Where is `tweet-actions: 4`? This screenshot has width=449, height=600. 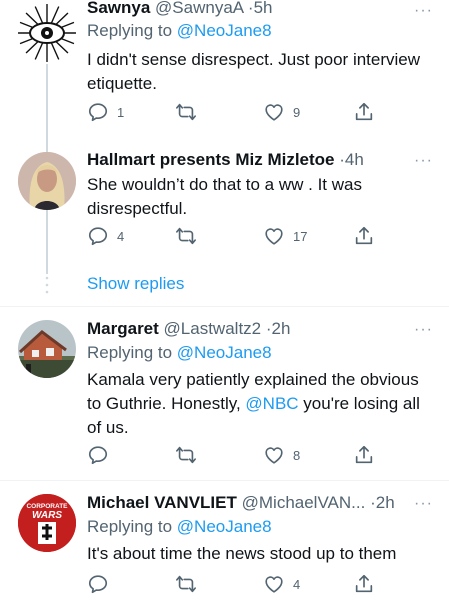 tweet-actions: 4 is located at coordinates (232, 584).